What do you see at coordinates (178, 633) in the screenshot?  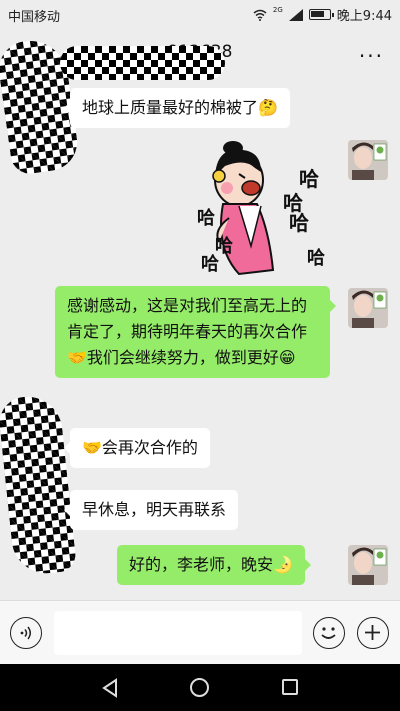 I see `message-input` at bounding box center [178, 633].